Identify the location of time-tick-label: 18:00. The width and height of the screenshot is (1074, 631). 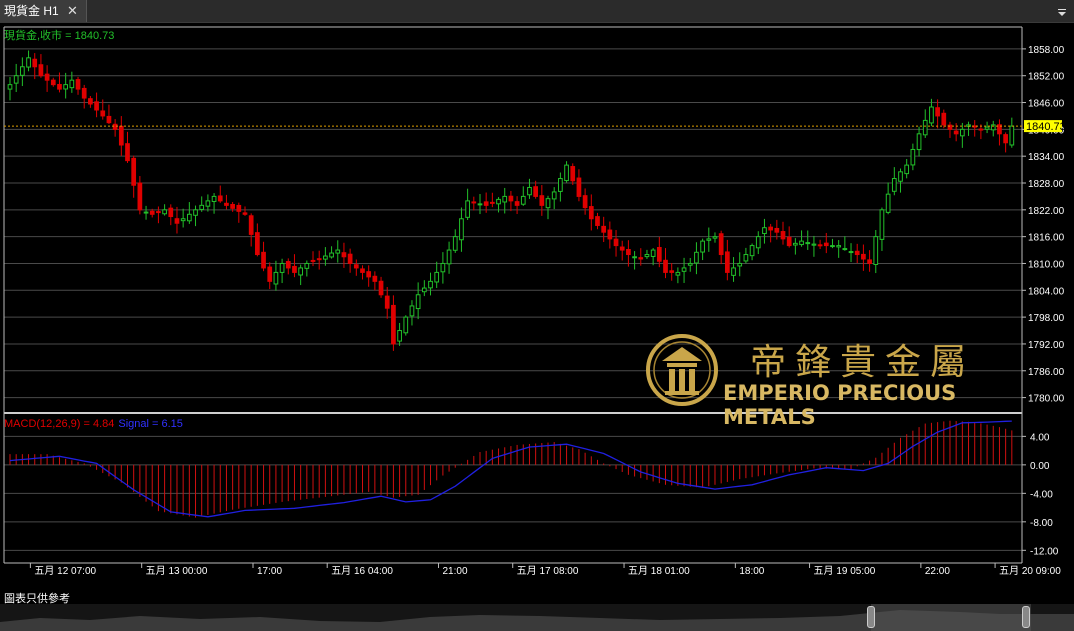
(751, 571).